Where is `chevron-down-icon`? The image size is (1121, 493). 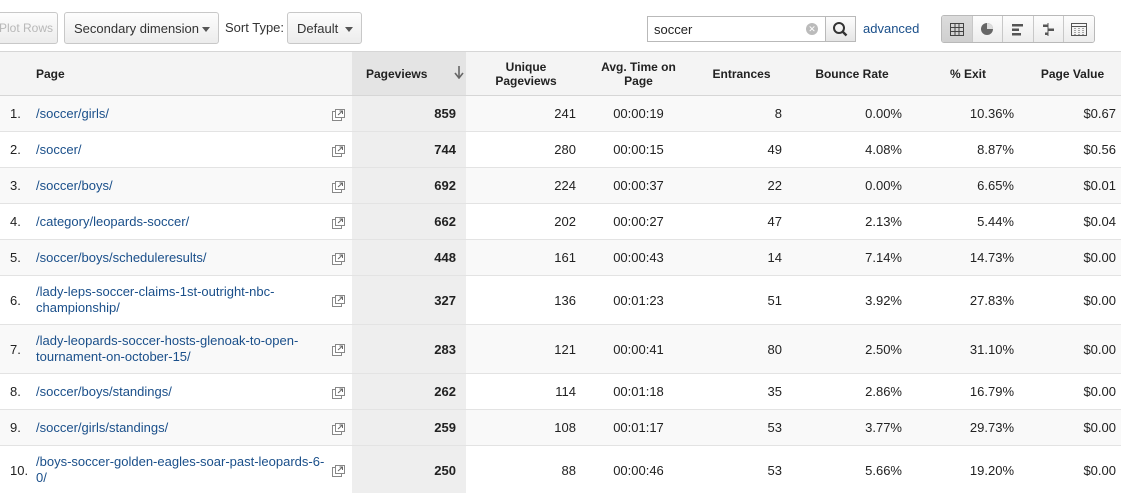
chevron-down-icon is located at coordinates (206, 29).